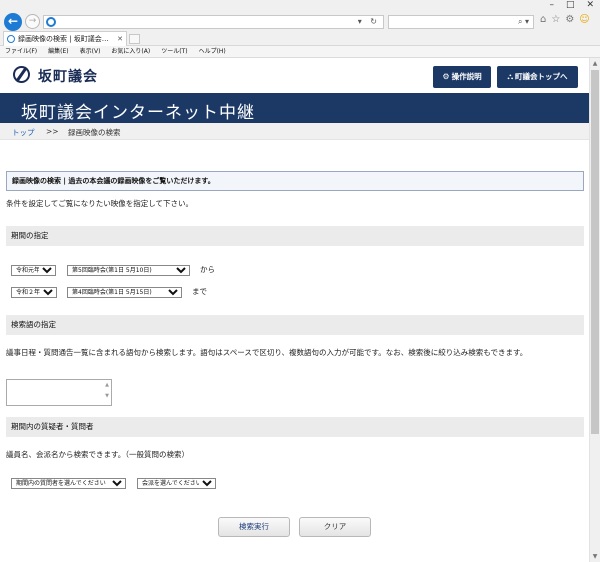  Describe the element at coordinates (124, 292) in the screenshot. I see `to-session-select: 第4回臨時会(第1日 5月15日)` at that location.